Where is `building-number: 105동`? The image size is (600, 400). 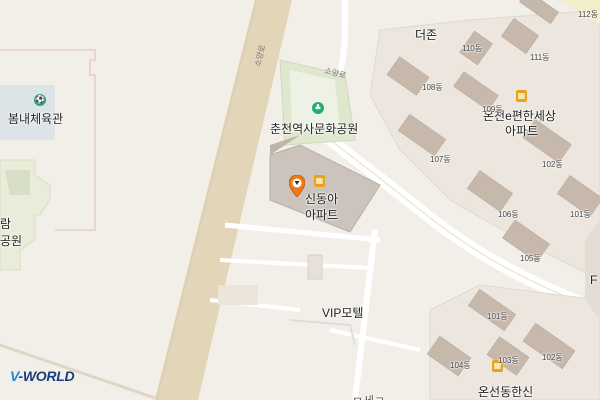 building-number: 105동 is located at coordinates (530, 258).